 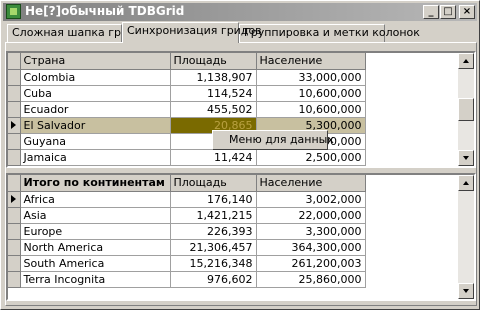 I want to click on cell-area: 11,424, so click(x=213, y=157).